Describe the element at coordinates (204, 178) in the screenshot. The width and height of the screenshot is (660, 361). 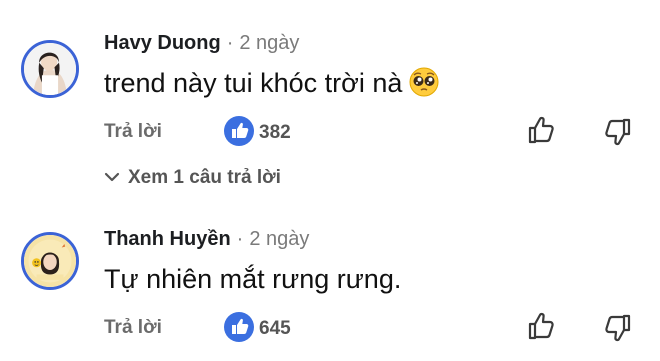
I see `view-replies-label: Xem 1 câu trả lời` at that location.